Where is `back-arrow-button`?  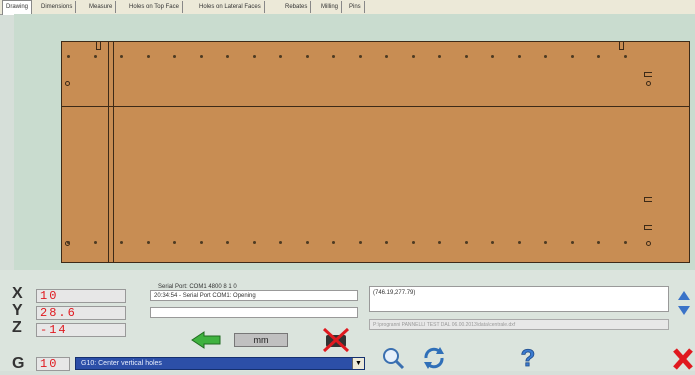
back-arrow-button is located at coordinates (207, 340).